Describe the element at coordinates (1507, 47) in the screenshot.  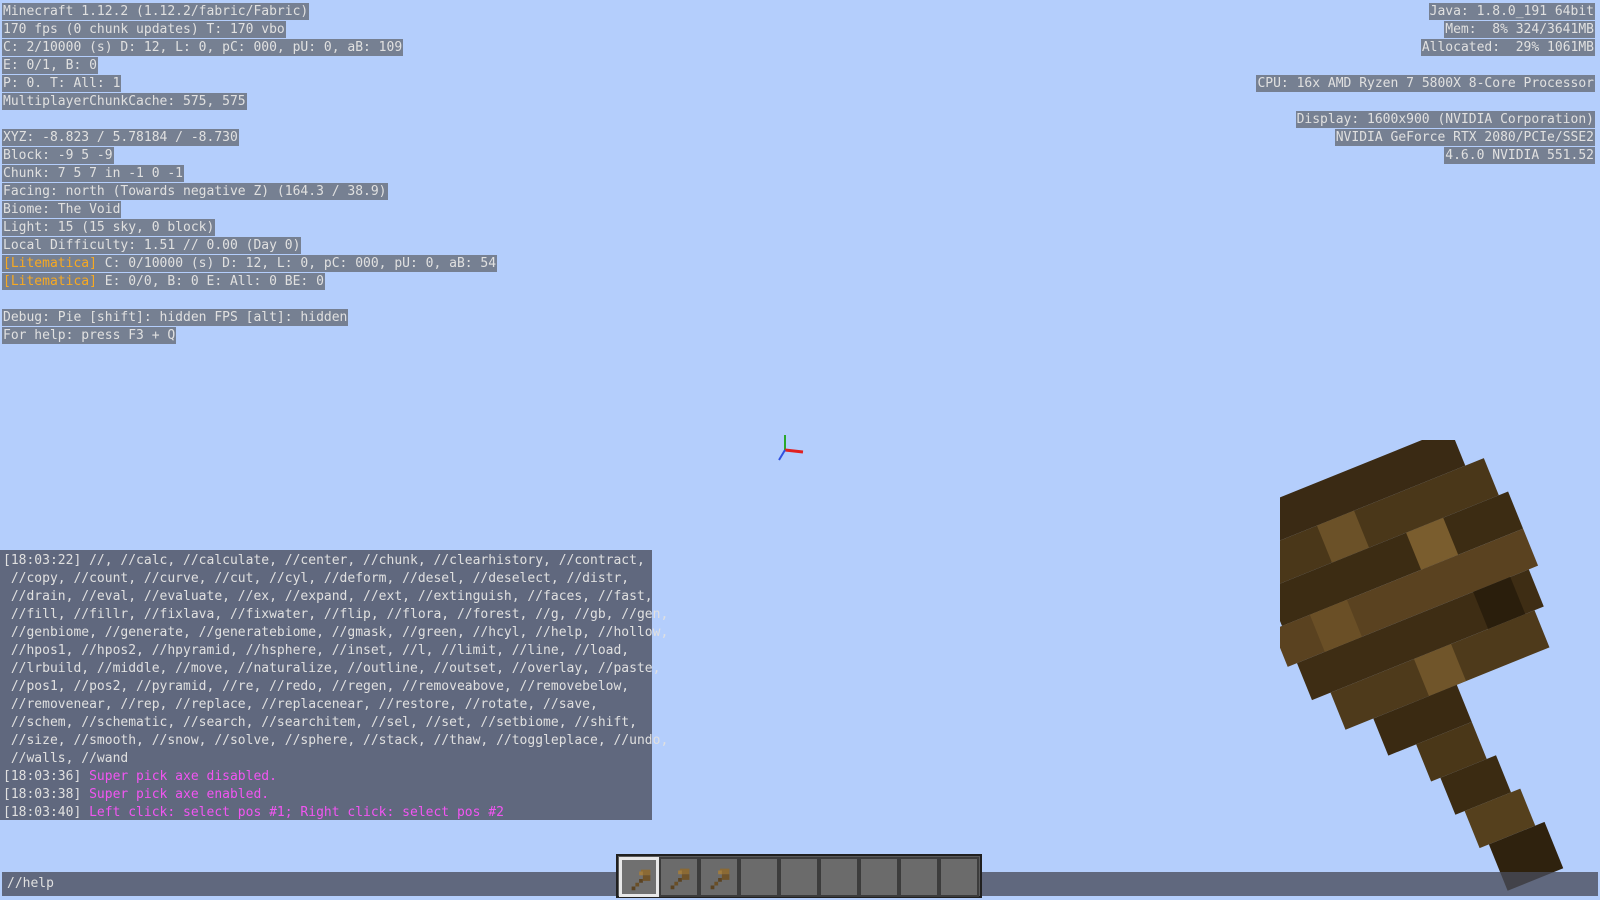
I see `debug-allocated: Allocated: 29% 1061MB` at that location.